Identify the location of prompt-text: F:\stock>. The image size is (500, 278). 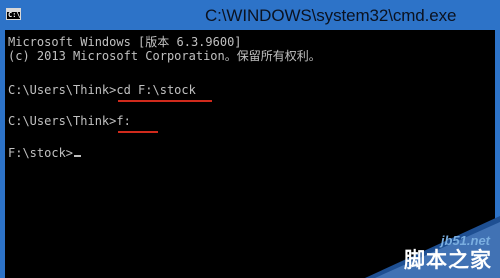
(41, 153).